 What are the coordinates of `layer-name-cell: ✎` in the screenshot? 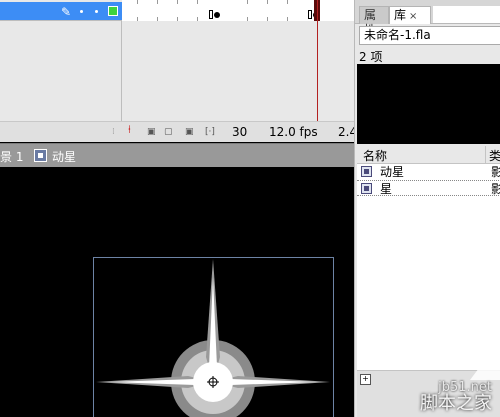 It's located at (61, 11).